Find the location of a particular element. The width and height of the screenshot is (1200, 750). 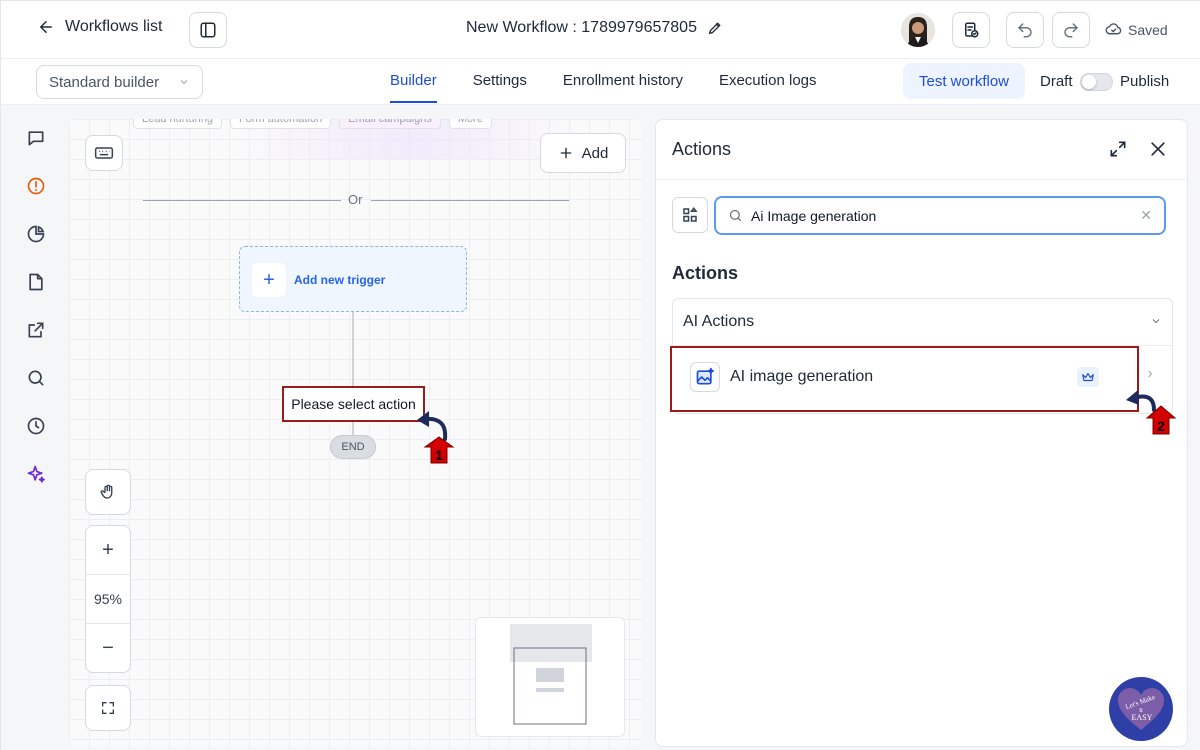

undo-button is located at coordinates (1025, 30).